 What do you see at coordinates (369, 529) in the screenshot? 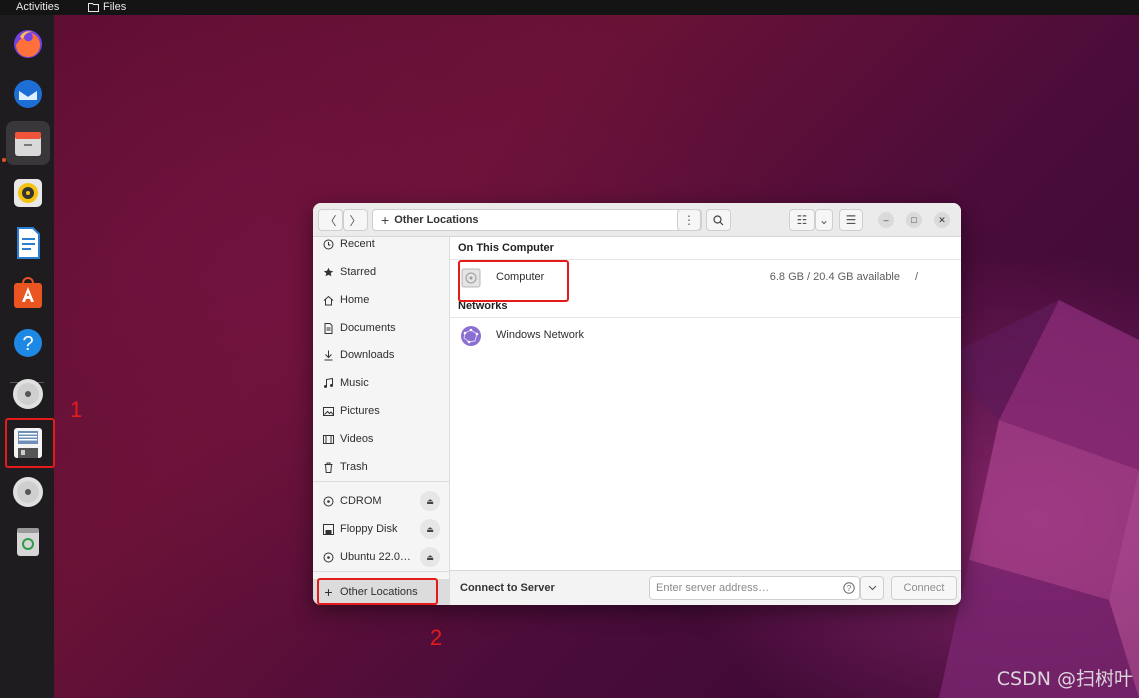
I see `sidebar-item-label: Floppy Disk` at bounding box center [369, 529].